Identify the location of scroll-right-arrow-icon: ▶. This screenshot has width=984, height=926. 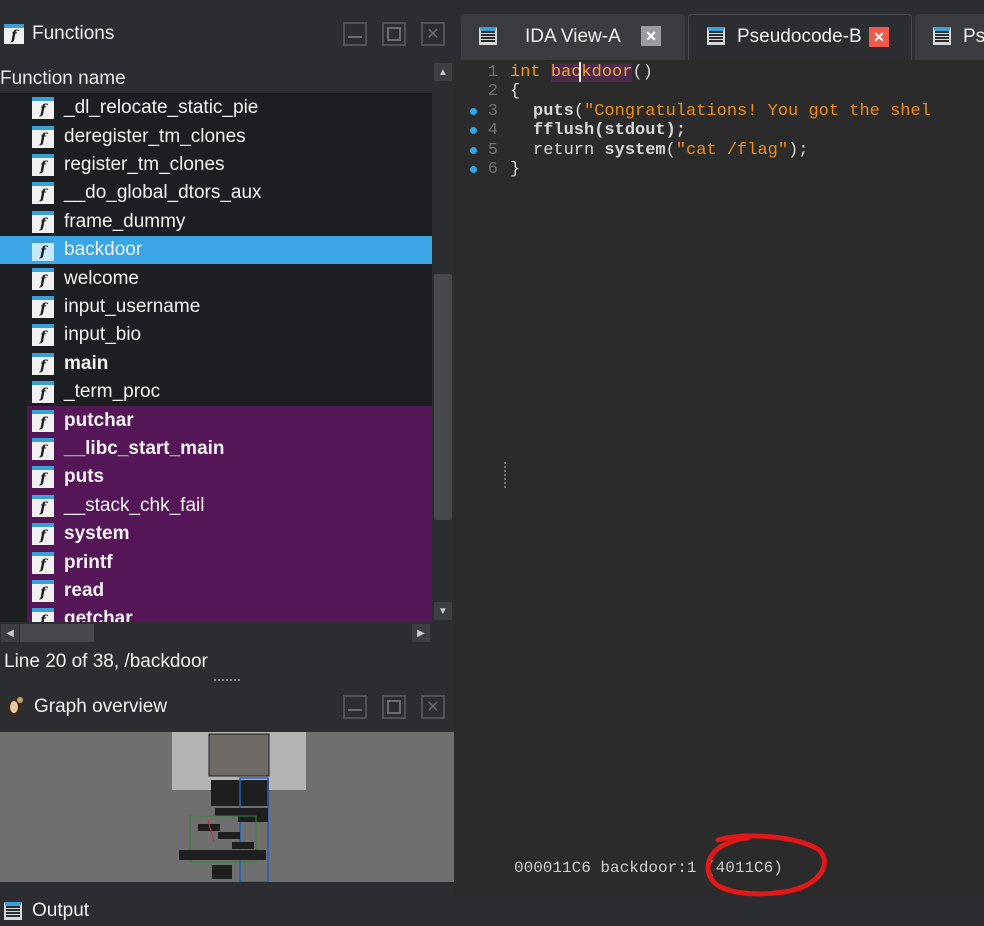
(421, 633).